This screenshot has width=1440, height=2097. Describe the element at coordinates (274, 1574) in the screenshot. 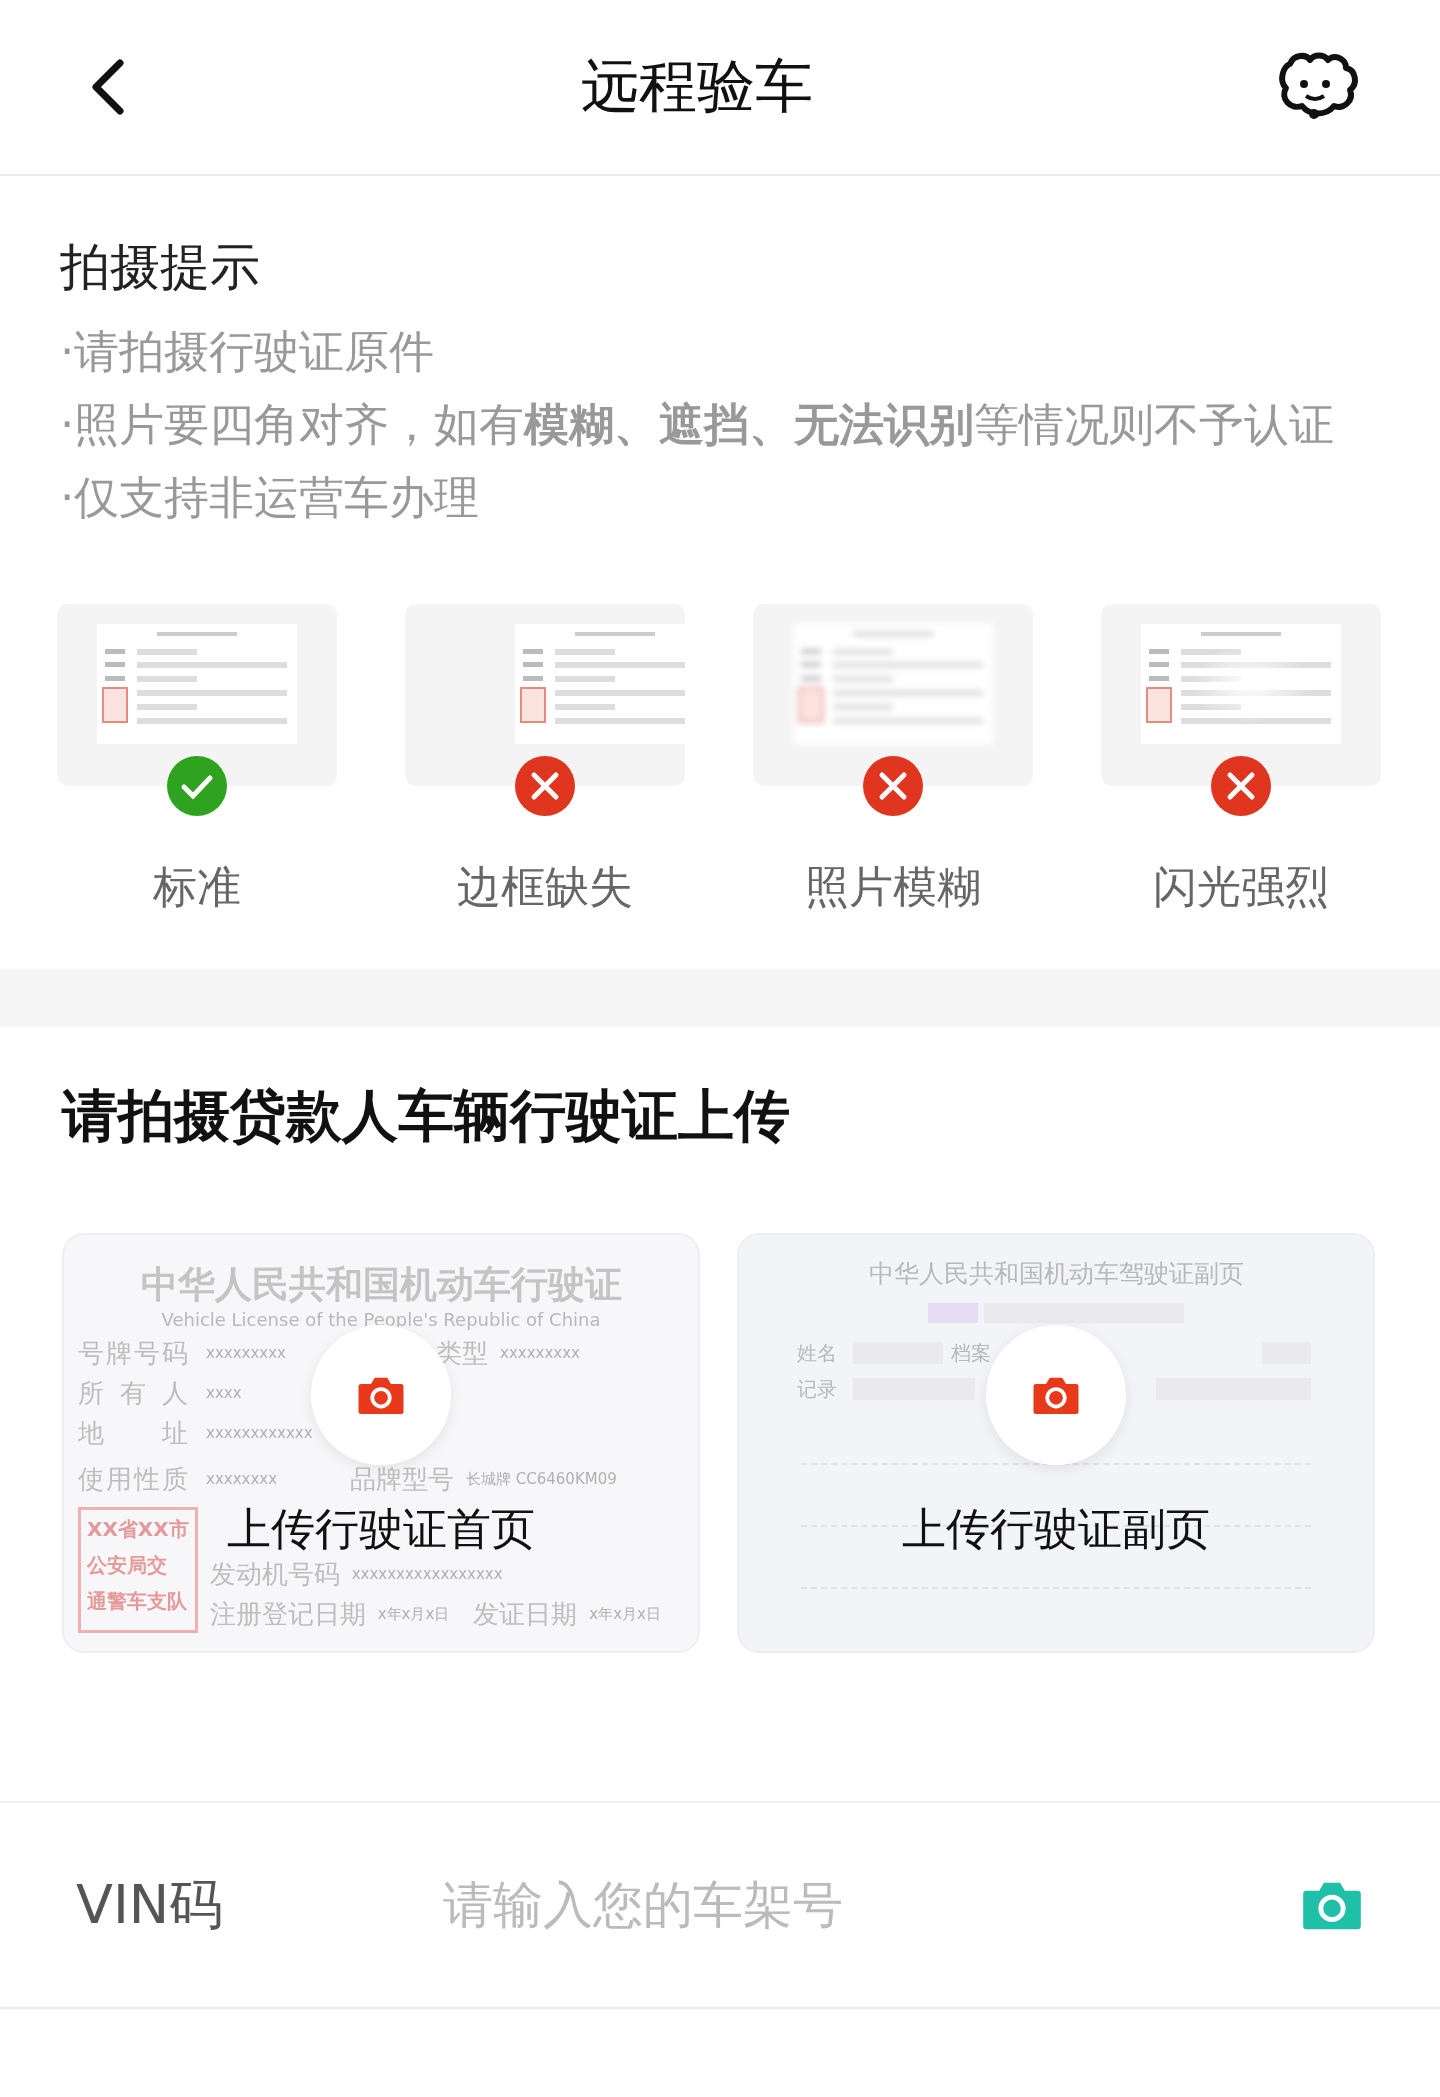

I see `field-label: 发动机号码` at that location.